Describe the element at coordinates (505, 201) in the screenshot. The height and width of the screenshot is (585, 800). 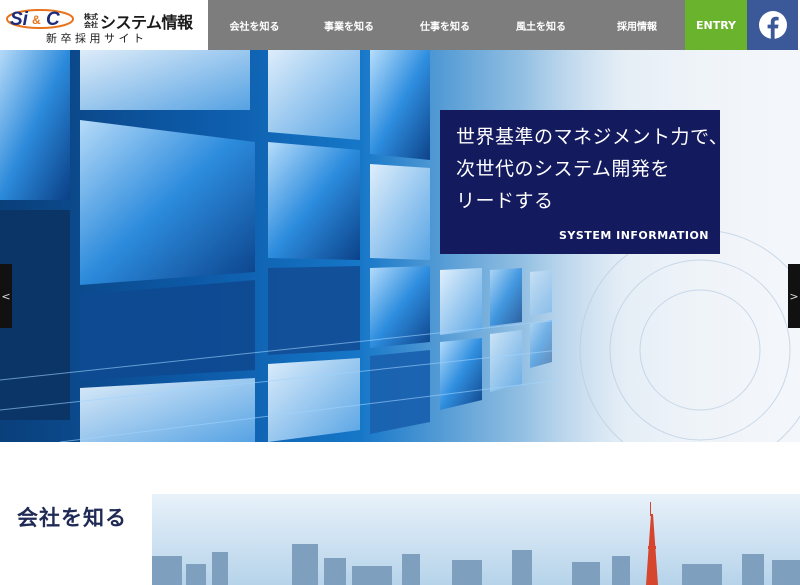
I see `hero-headline-line-3: リードする` at that location.